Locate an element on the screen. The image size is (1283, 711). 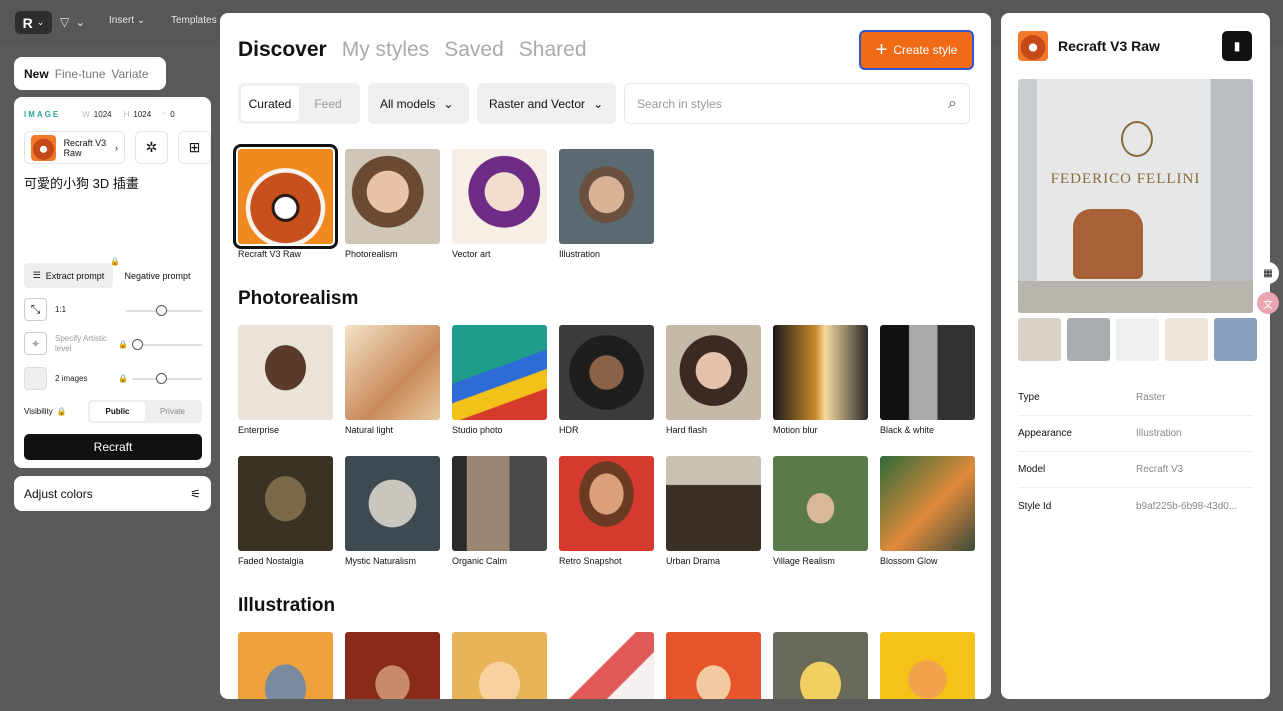
style-card-enterprise: Enterprise is located at coordinates (285, 380).